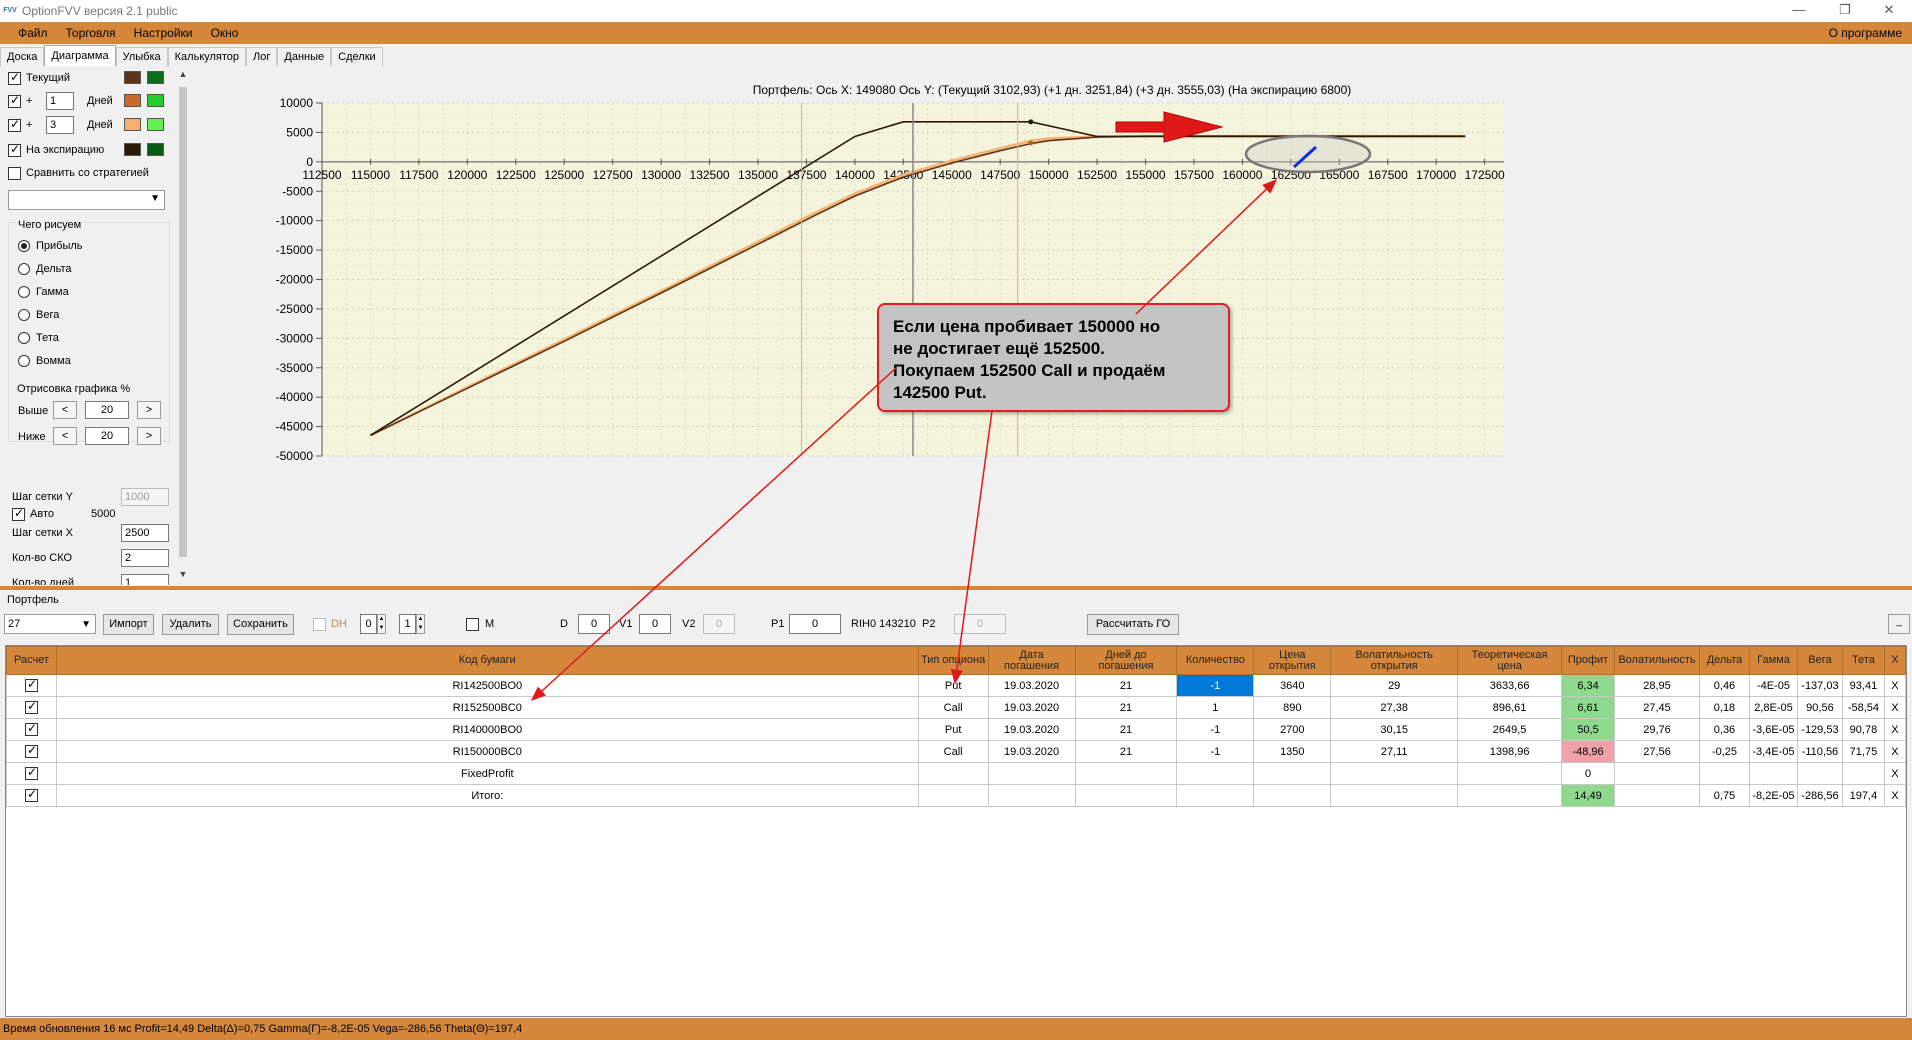 This screenshot has height=1040, width=1912. Describe the element at coordinates (207, 56) in the screenshot. I see `tab-calculator: Калькулятор` at that location.